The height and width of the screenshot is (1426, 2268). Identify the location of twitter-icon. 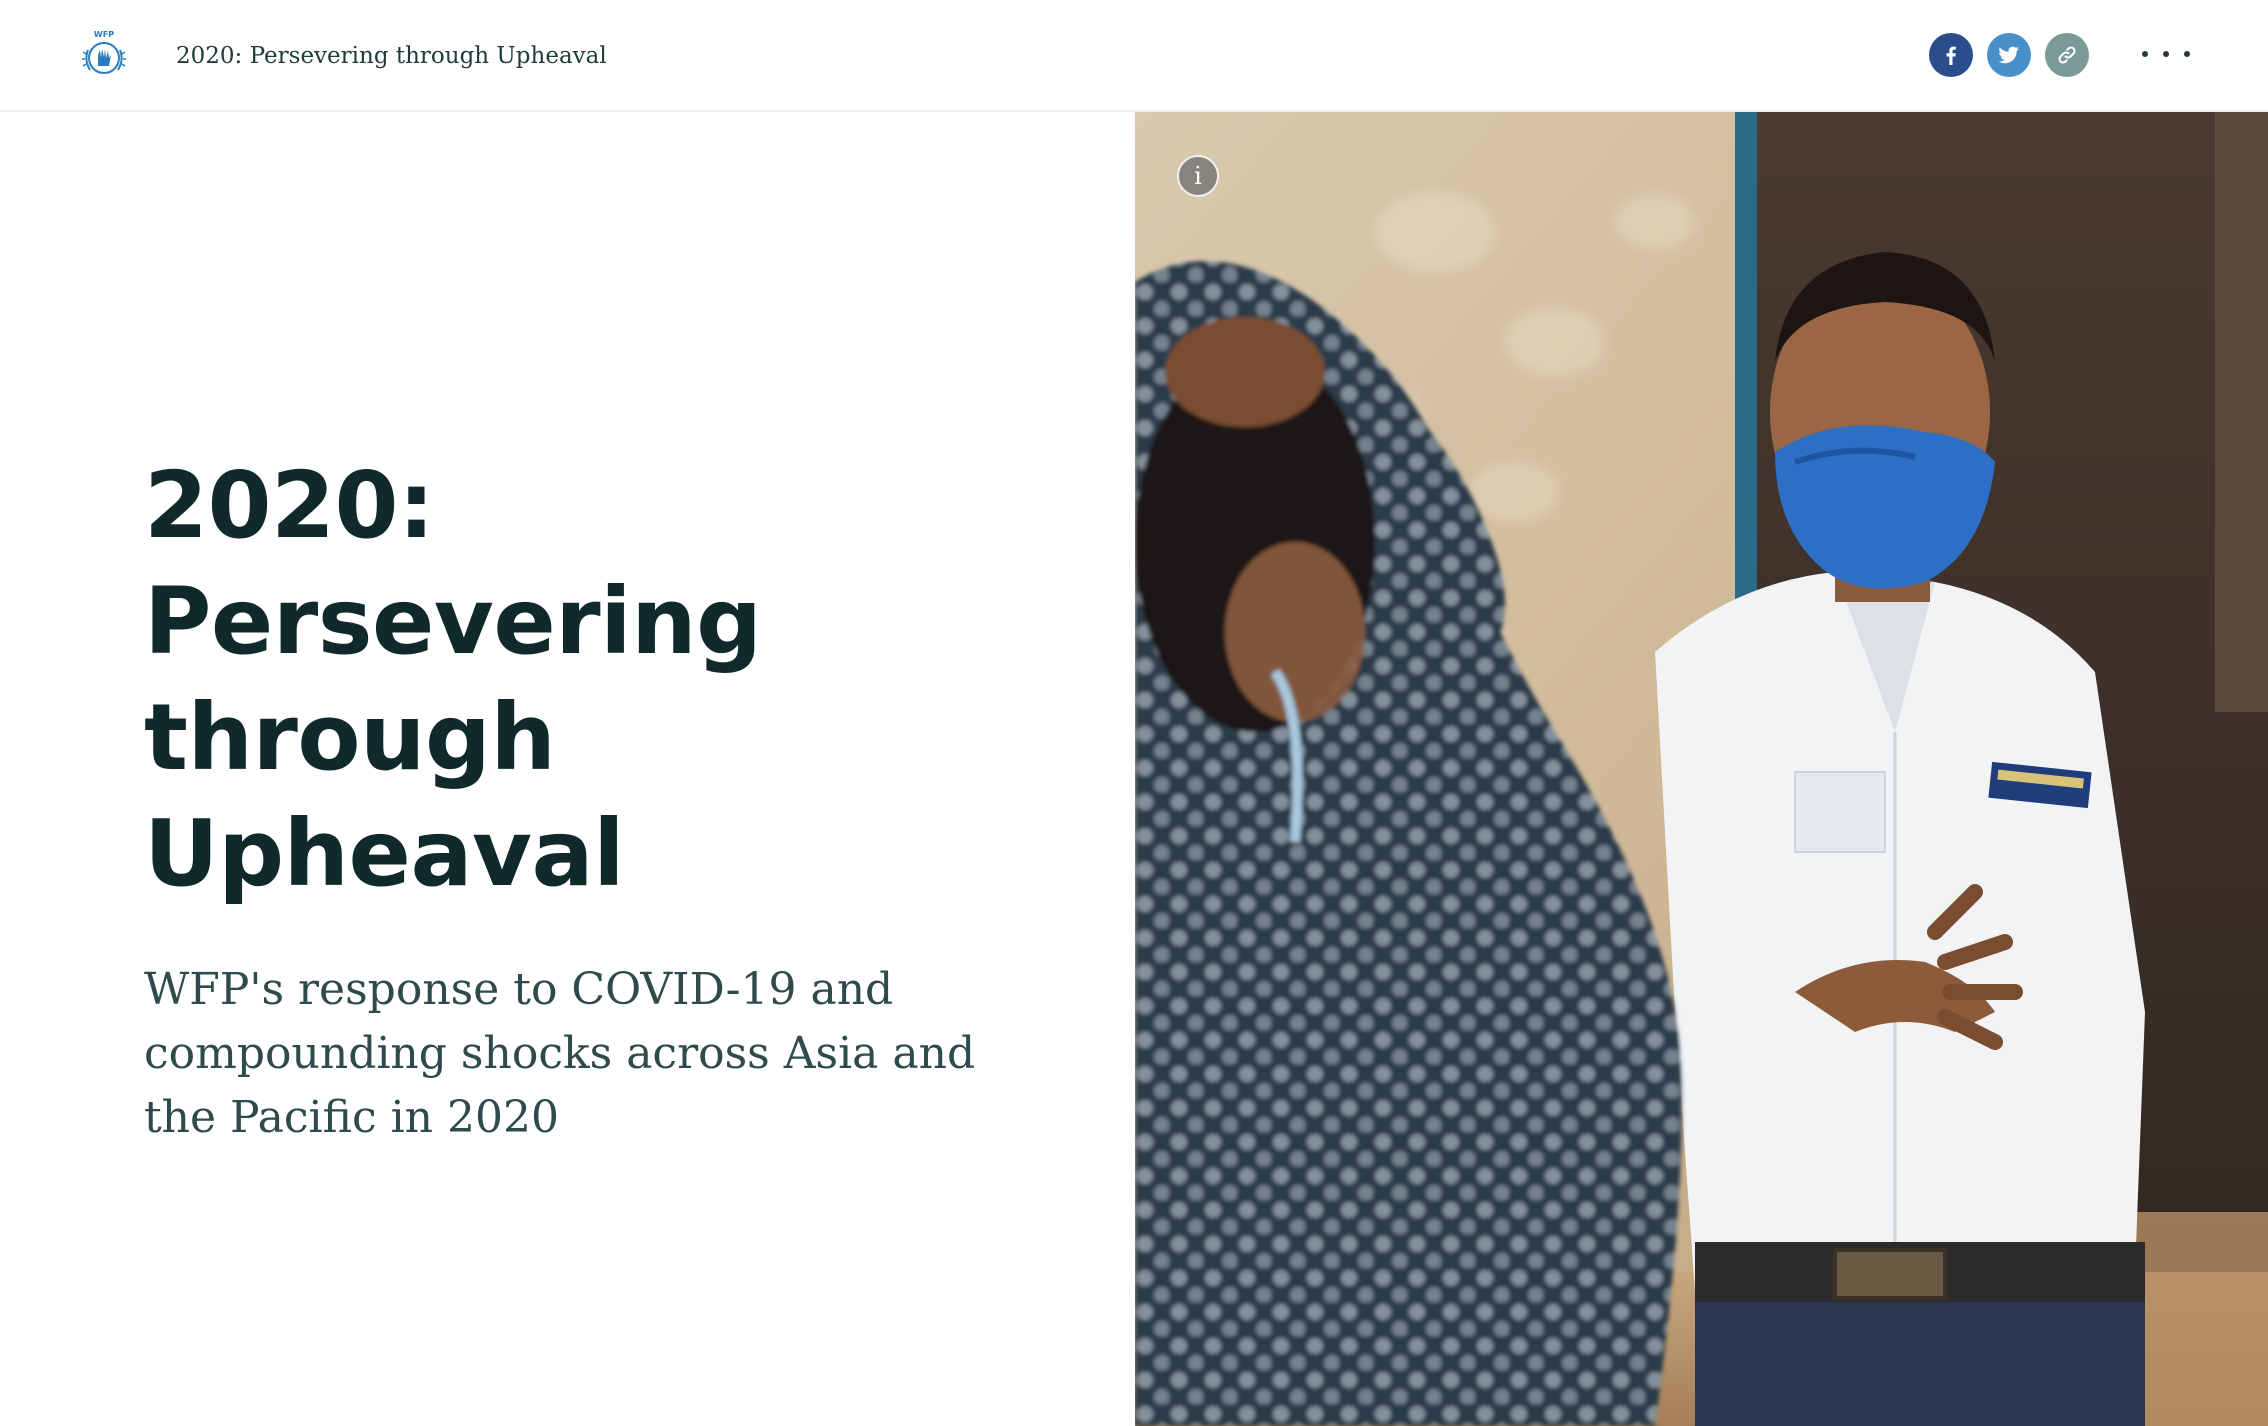
(2008, 55).